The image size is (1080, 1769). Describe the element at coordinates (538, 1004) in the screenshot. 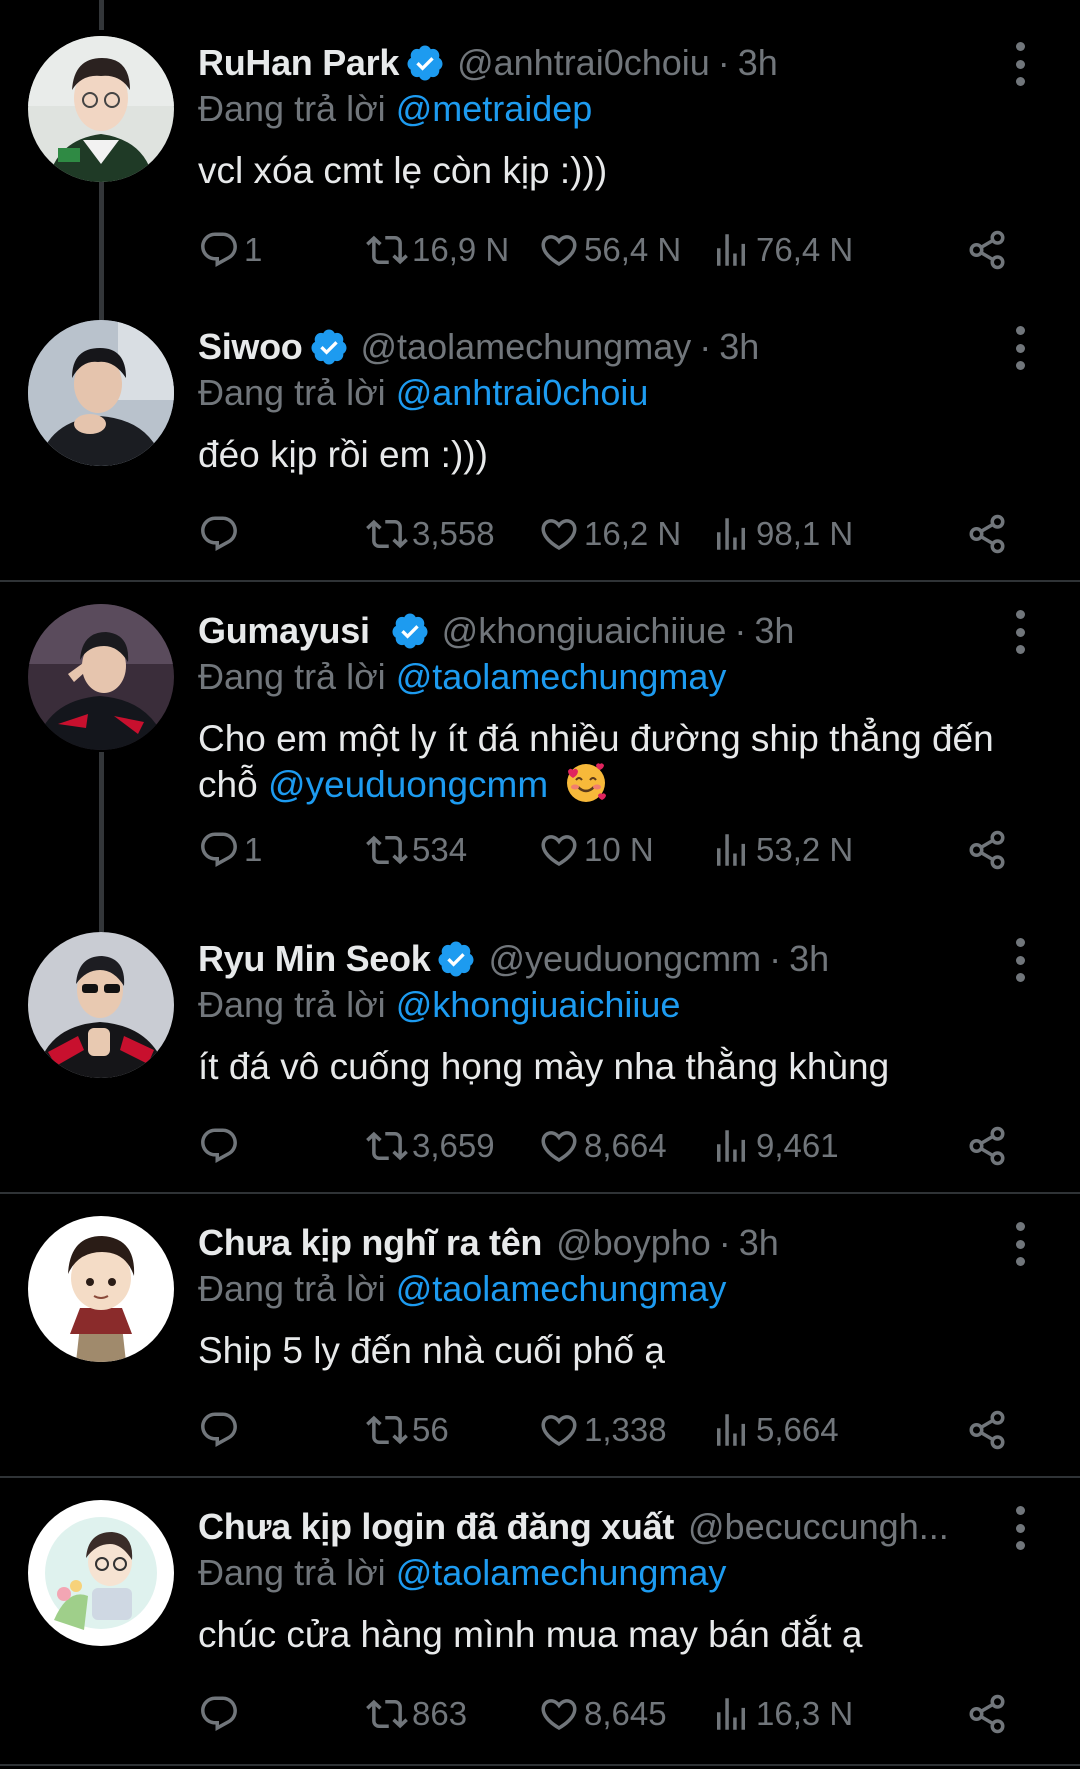

I see `replying-to-mention: @khongiuaichiiue` at that location.